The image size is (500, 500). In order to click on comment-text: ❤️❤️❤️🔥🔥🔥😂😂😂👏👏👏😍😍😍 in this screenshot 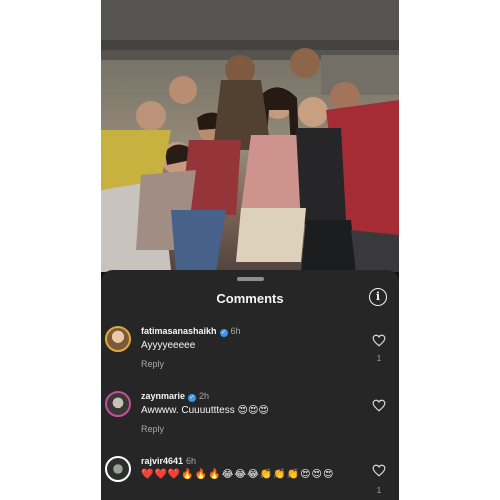, I will do `click(238, 474)`.